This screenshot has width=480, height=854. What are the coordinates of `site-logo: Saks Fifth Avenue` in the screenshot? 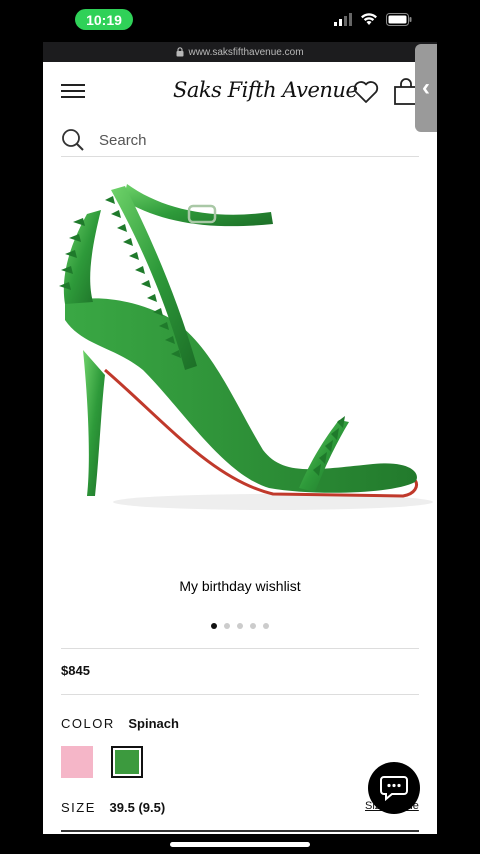 It's located at (265, 90).